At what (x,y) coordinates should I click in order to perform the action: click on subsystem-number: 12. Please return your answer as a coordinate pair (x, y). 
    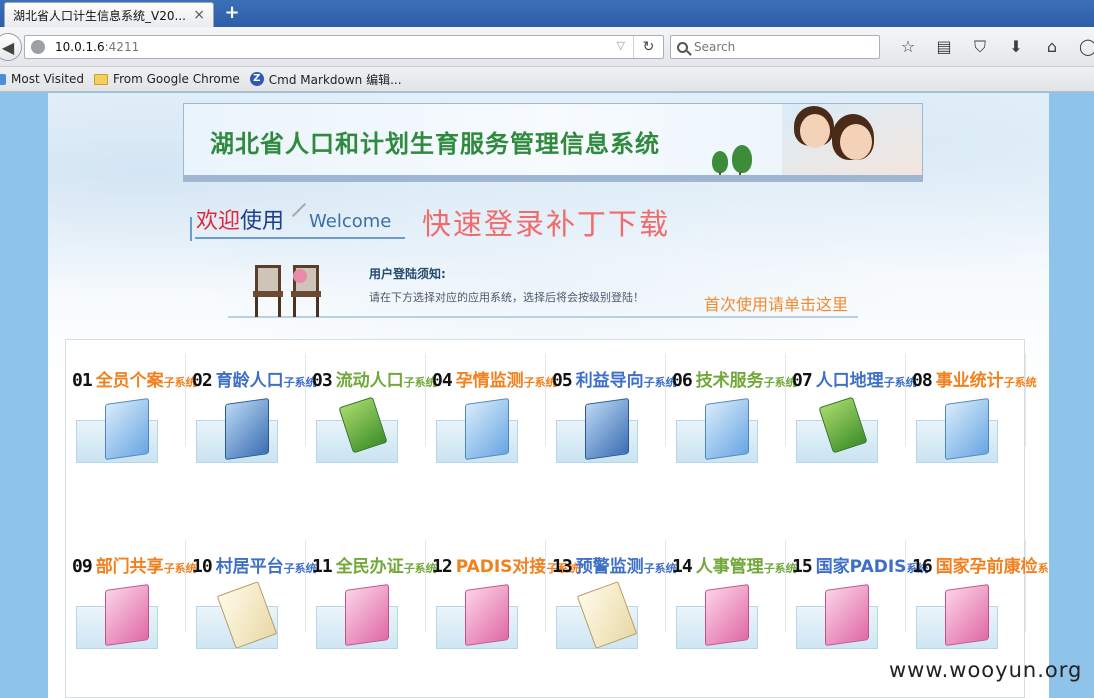
    Looking at the image, I should click on (442, 566).